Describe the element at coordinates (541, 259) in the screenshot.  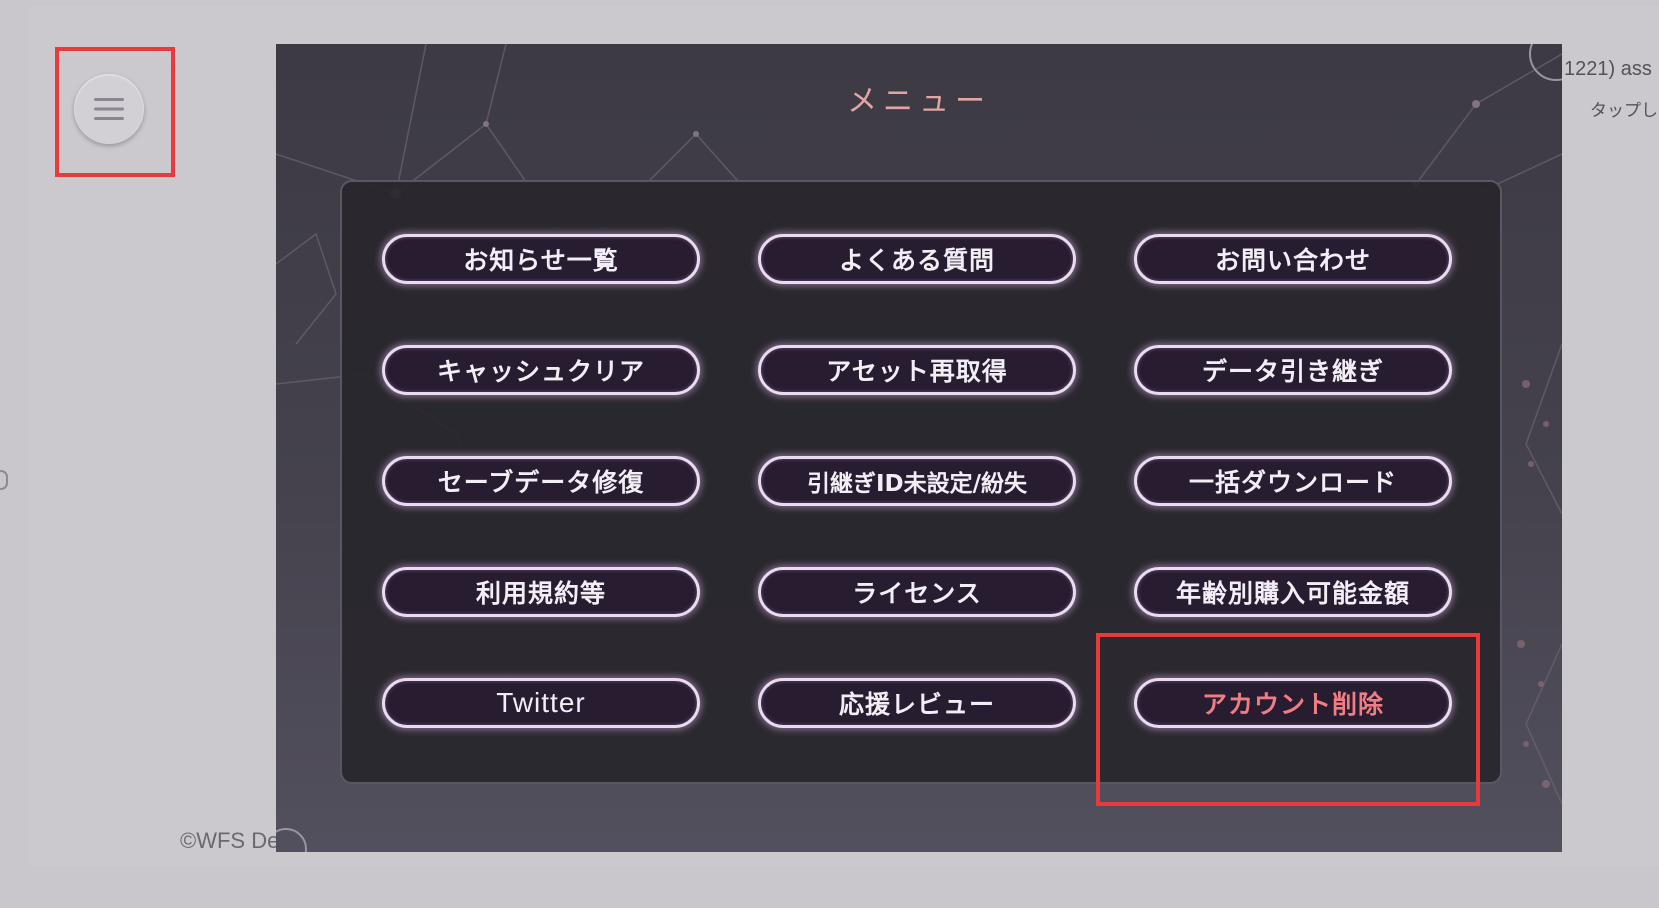
I see `notices-button: お知らせ一覧` at that location.